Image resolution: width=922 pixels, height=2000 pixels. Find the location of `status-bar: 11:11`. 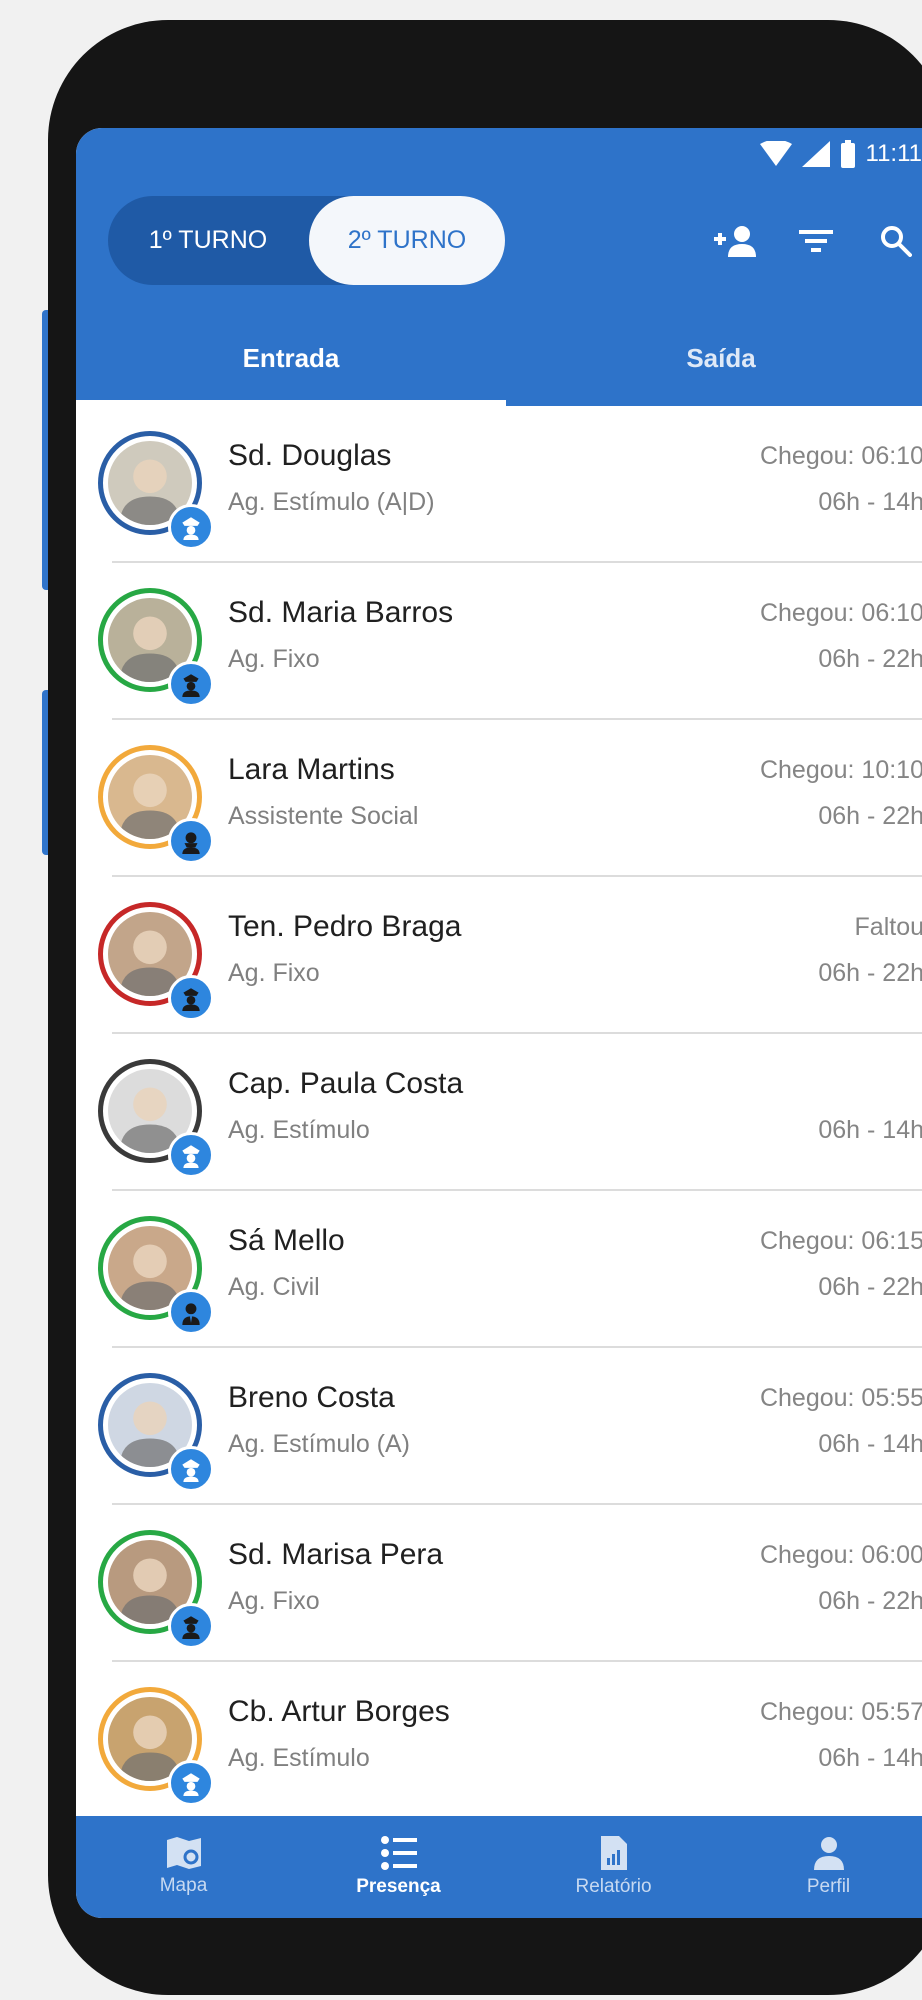

status-bar: 11:11 is located at coordinates (814, 154).